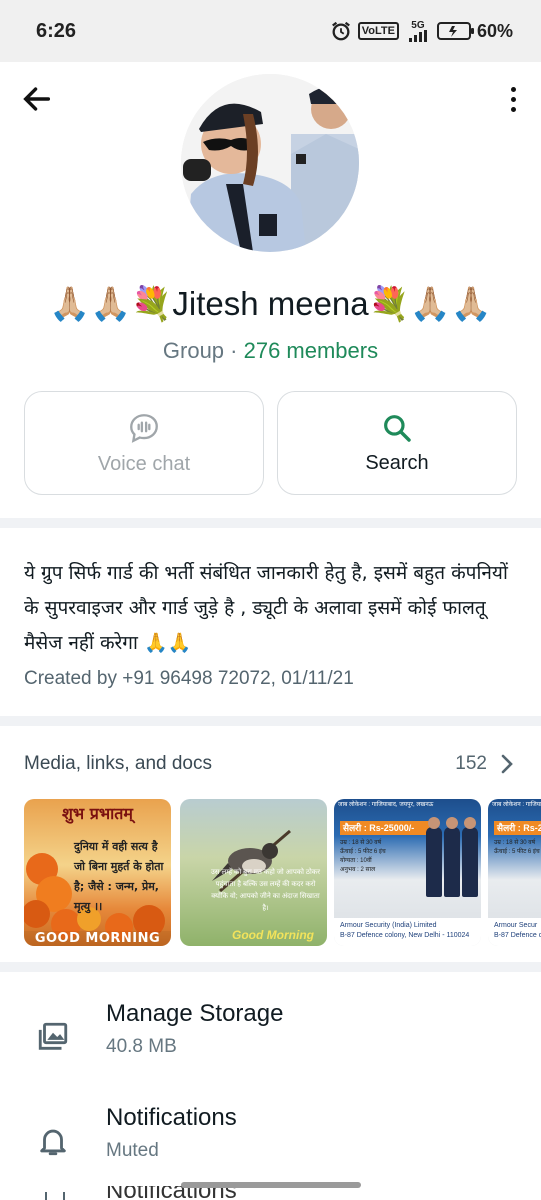 Image resolution: width=541 pixels, height=1200 pixels. Describe the element at coordinates (270, 443) in the screenshot. I see `action-buttons: Voice chat Search` at that location.